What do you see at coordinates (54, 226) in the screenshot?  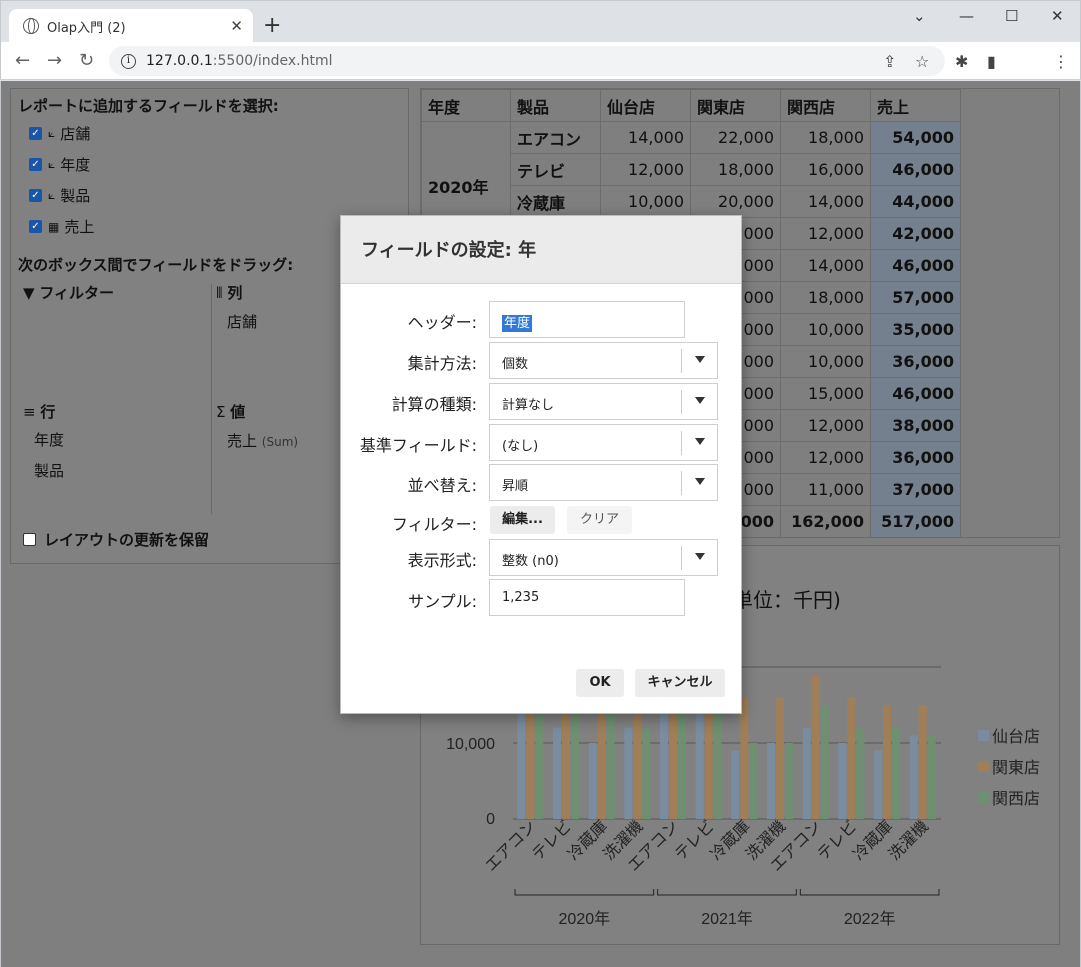 I see `measure-icon: ▦` at bounding box center [54, 226].